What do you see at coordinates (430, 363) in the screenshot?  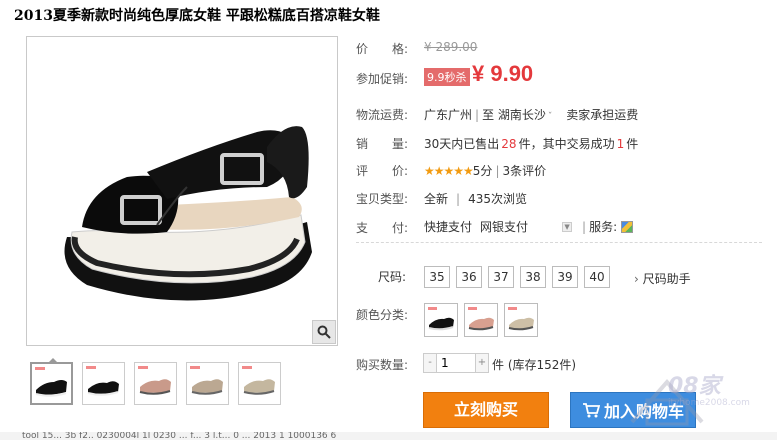 I see `quantity-decrease-button: -` at bounding box center [430, 363].